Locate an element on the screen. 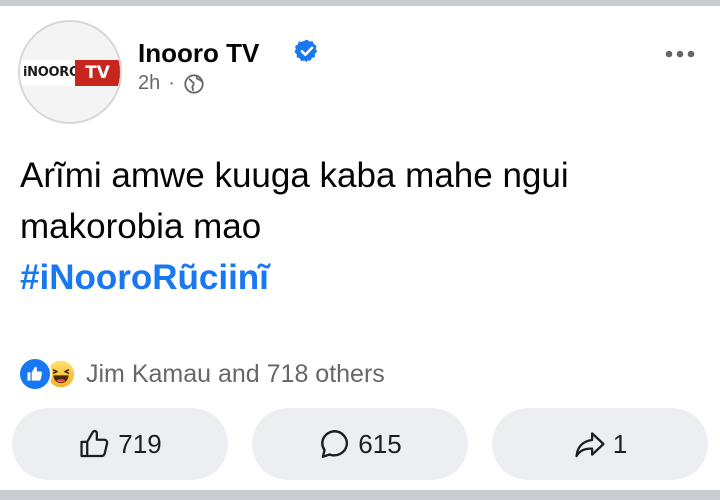 The image size is (720, 500). like-count: 719 is located at coordinates (140, 443).